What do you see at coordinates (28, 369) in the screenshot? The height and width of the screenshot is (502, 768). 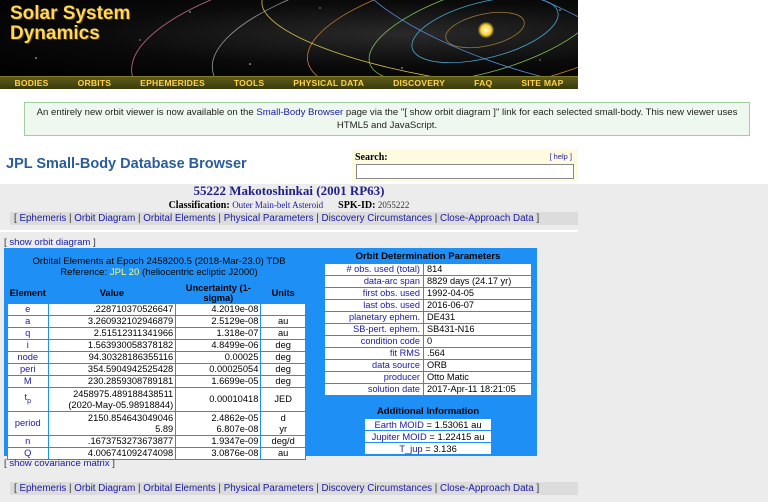 I see `element-name: peri` at bounding box center [28, 369].